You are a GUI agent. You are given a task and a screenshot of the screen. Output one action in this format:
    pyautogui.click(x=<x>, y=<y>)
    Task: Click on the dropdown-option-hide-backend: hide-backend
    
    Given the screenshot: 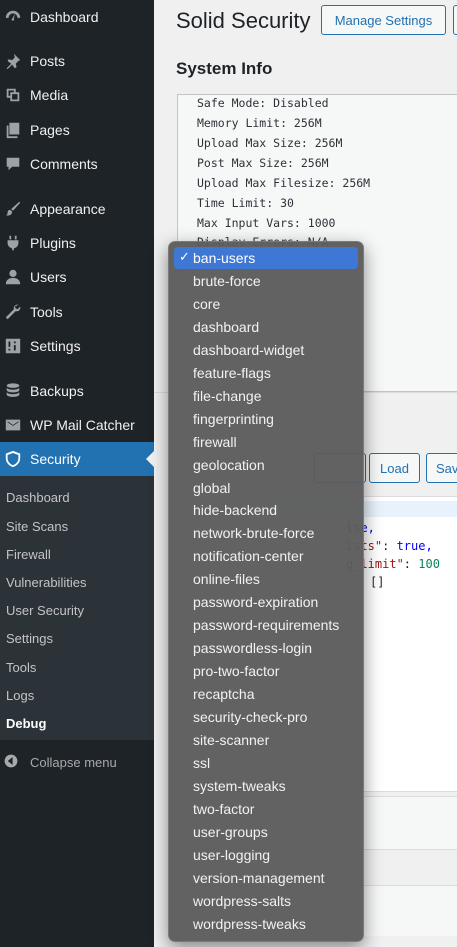 What is the action you would take?
    pyautogui.click(x=266, y=510)
    